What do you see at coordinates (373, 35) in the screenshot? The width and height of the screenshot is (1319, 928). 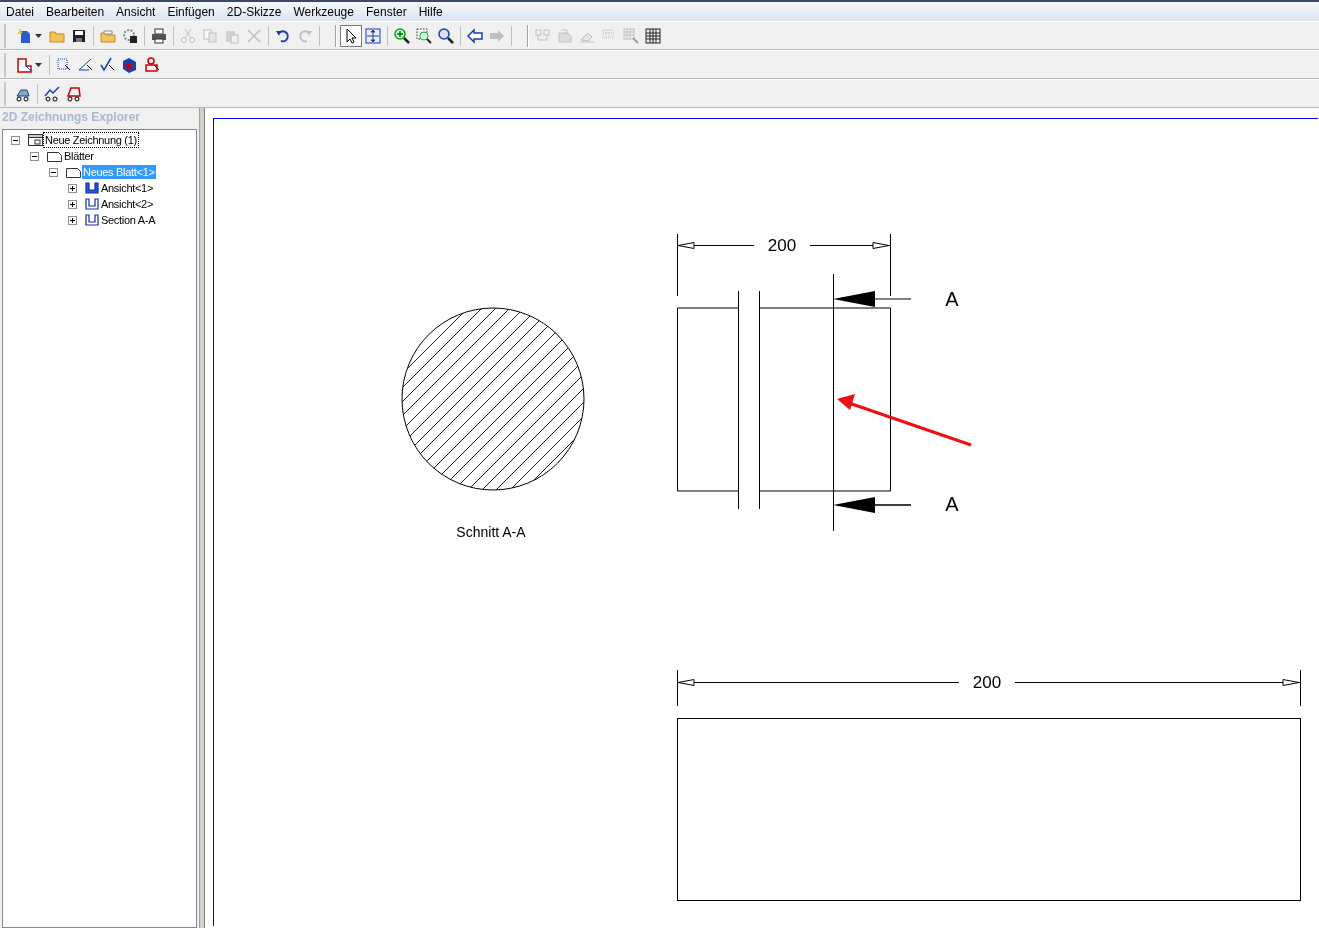 I see `pan-icon` at bounding box center [373, 35].